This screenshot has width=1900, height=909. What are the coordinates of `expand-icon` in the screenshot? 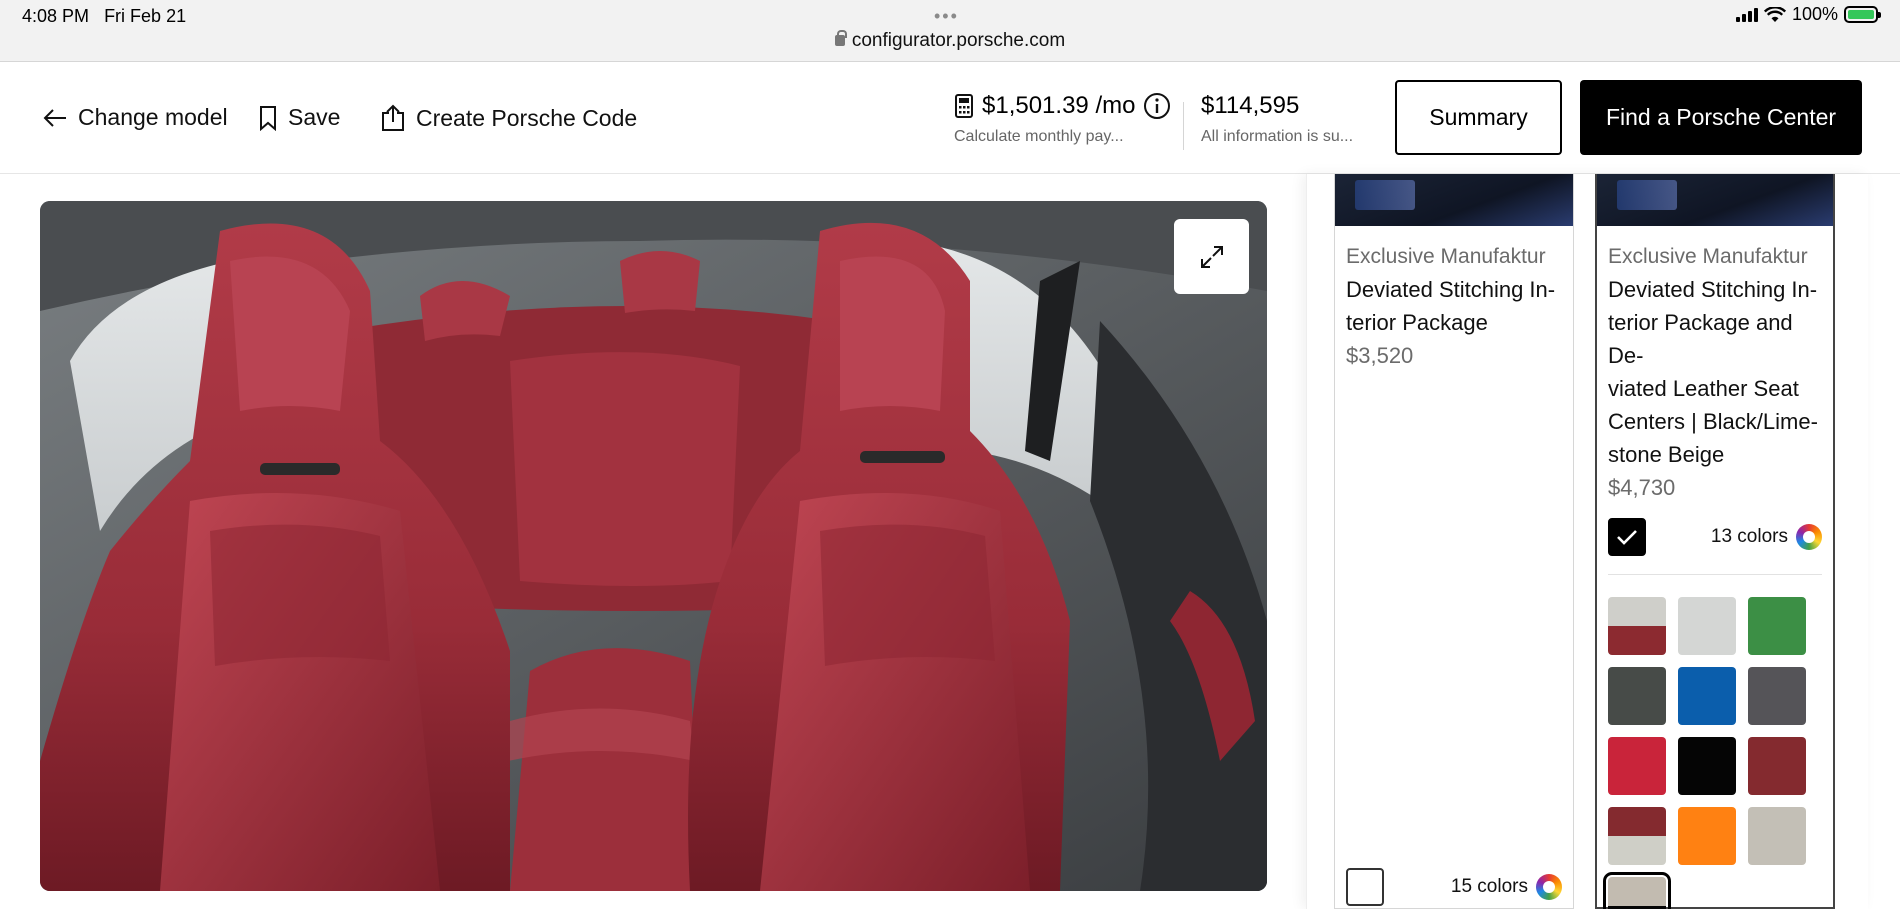 It's located at (1211, 256).